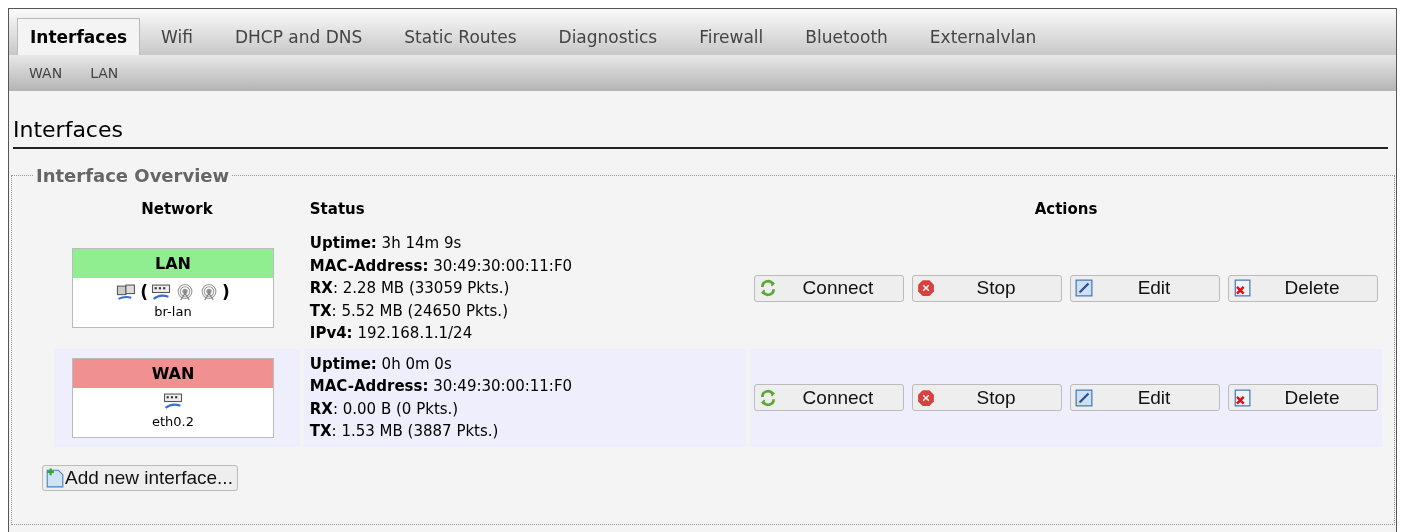 The height and width of the screenshot is (532, 1405). What do you see at coordinates (700, 133) in the screenshot?
I see `page-title: Interfaces` at bounding box center [700, 133].